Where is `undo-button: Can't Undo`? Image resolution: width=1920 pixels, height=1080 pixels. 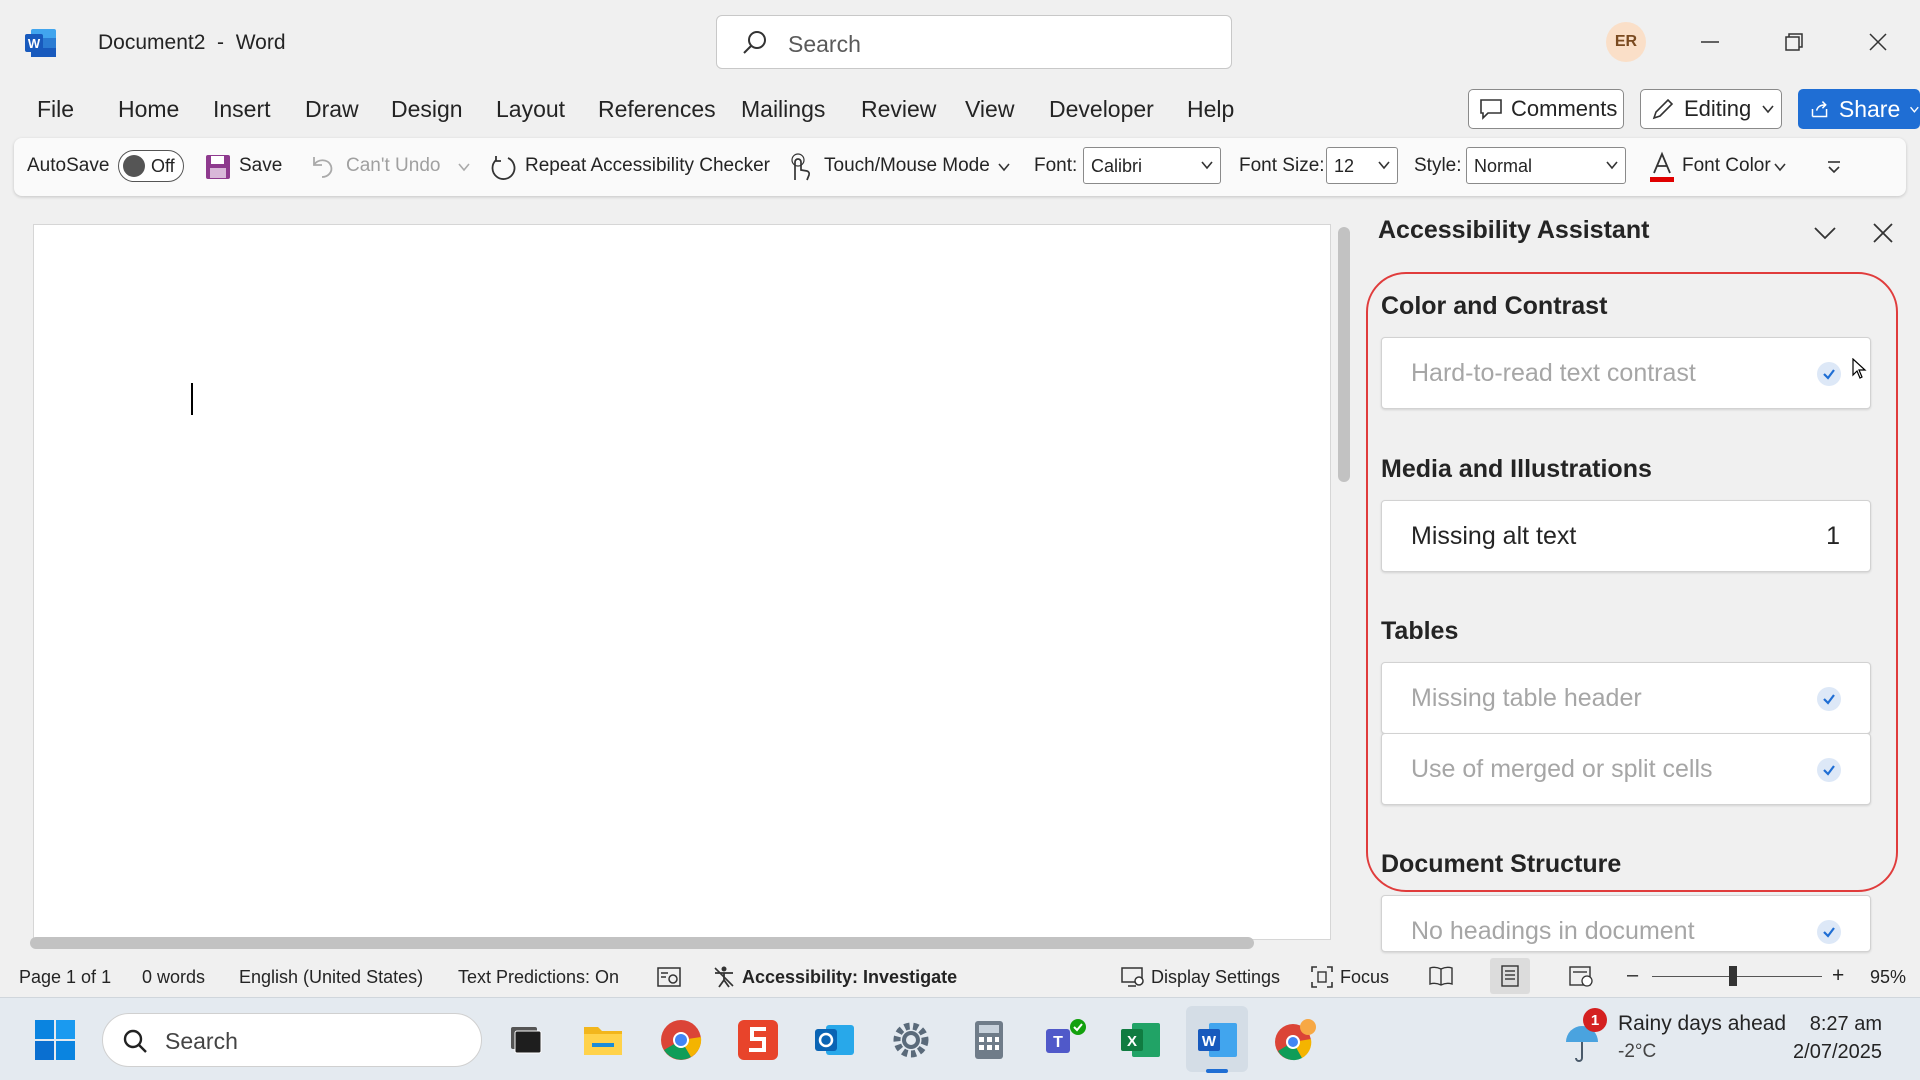
undo-button: Can't Undo is located at coordinates (393, 166).